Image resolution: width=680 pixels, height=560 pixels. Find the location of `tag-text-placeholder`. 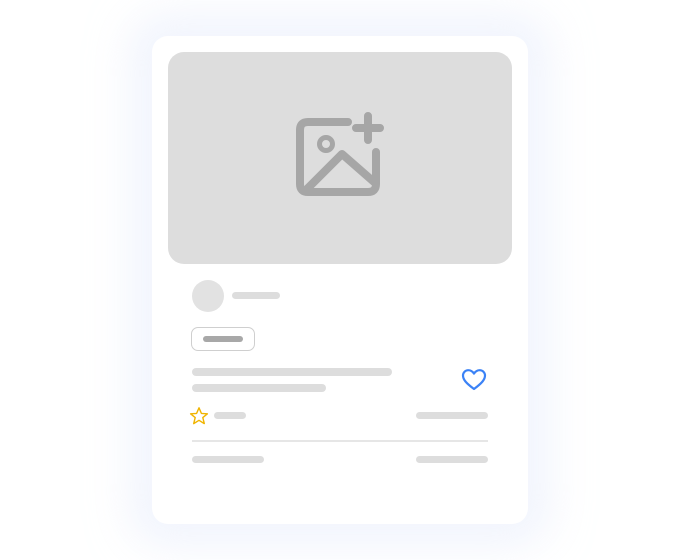

tag-text-placeholder is located at coordinates (223, 339).